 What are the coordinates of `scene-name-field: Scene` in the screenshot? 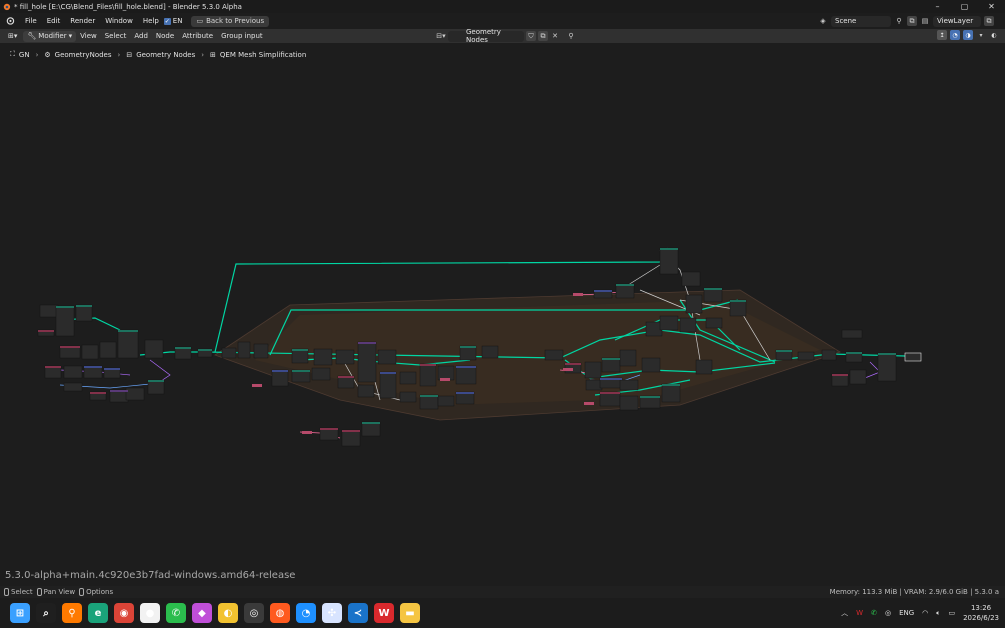 It's located at (861, 21).